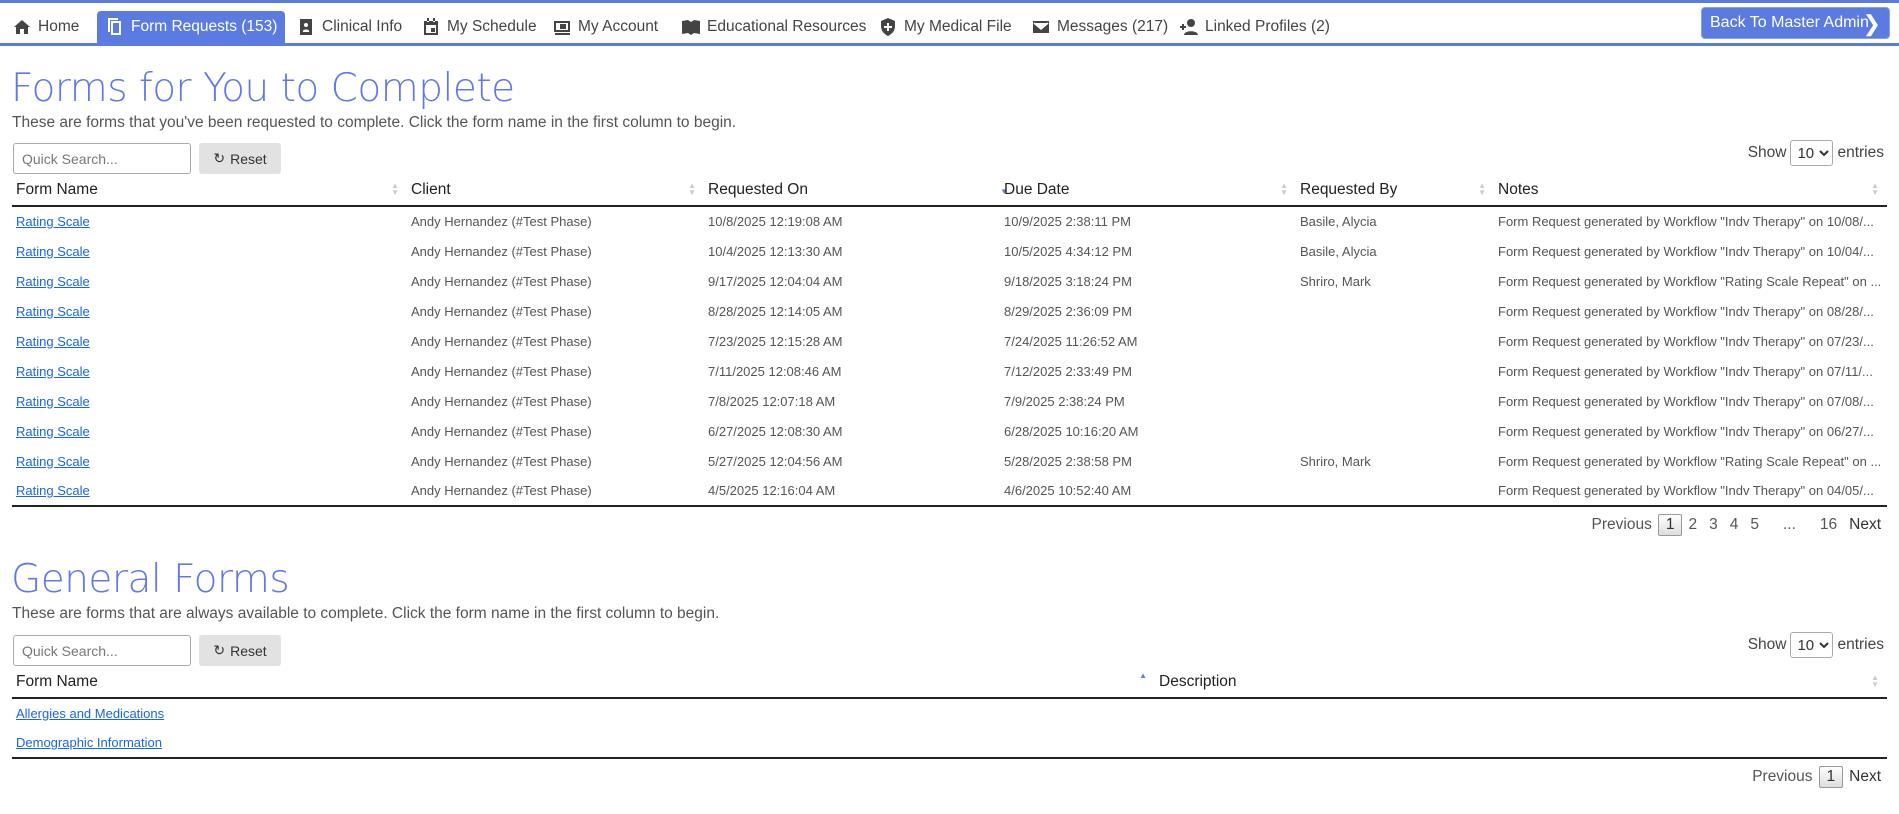 Image resolution: width=1899 pixels, height=814 pixels. What do you see at coordinates (1871, 23) in the screenshot?
I see `chevron-right-icon: ❯` at bounding box center [1871, 23].